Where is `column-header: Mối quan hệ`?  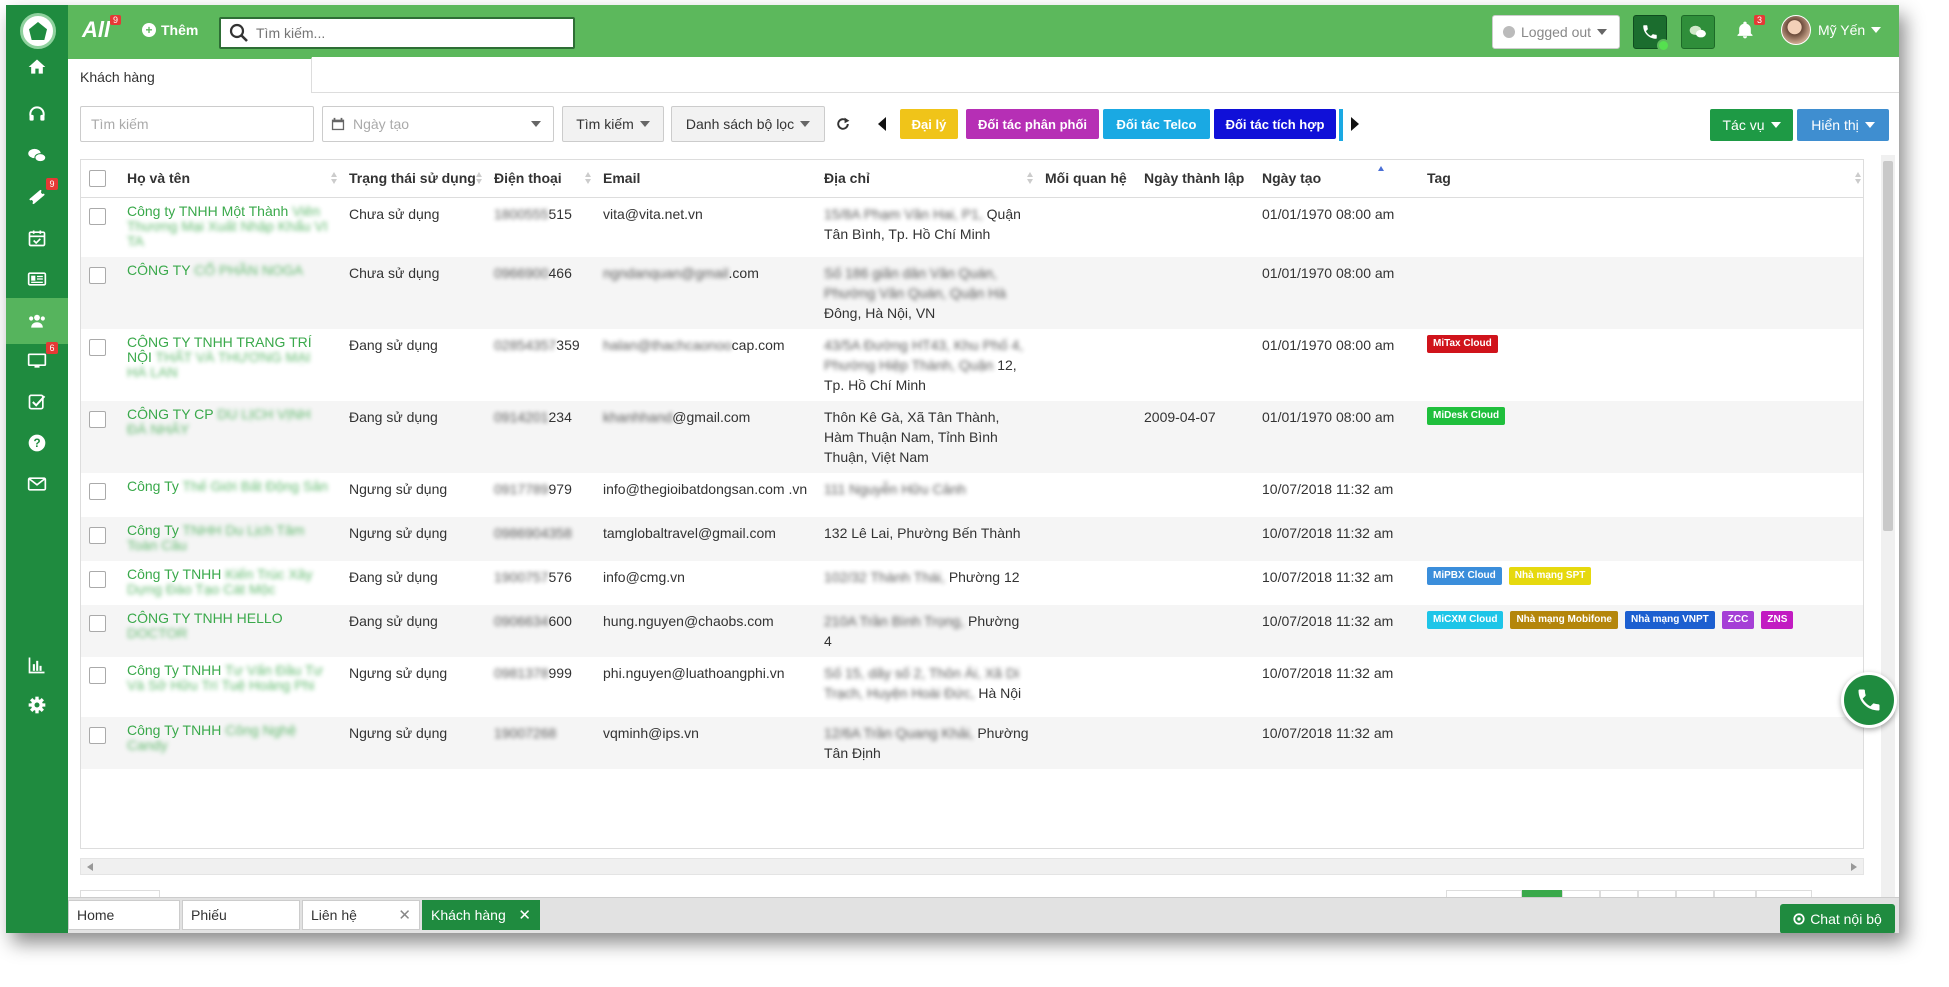
column-header: Mối quan hệ is located at coordinates (1086, 179).